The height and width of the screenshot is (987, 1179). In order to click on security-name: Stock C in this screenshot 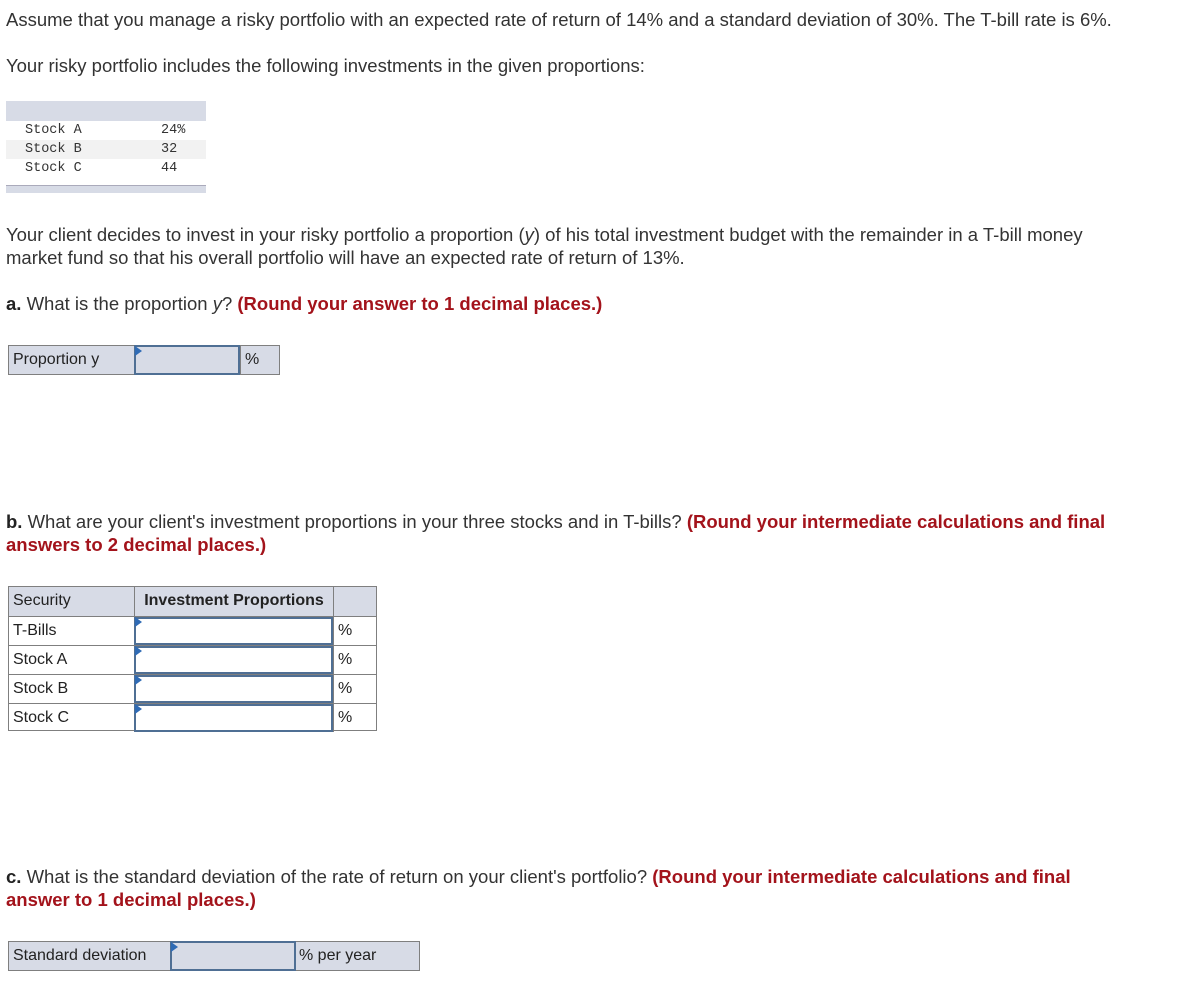, I will do `click(41, 717)`.